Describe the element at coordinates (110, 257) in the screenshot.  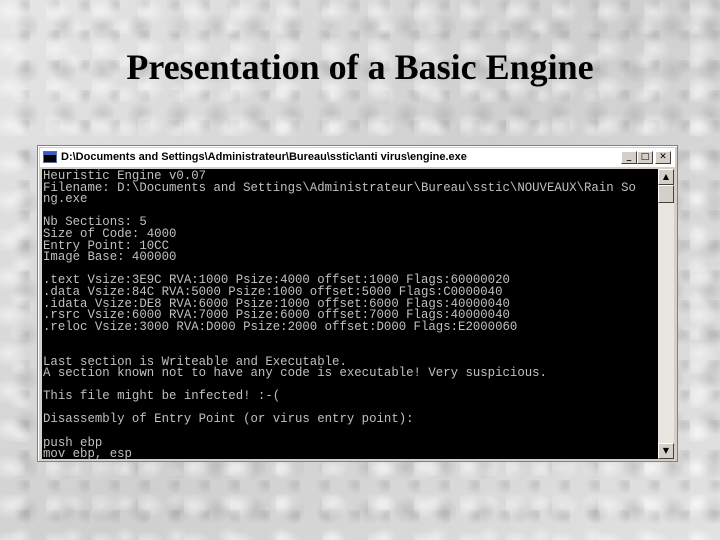
I see `console-line: Image Base: 400000` at that location.